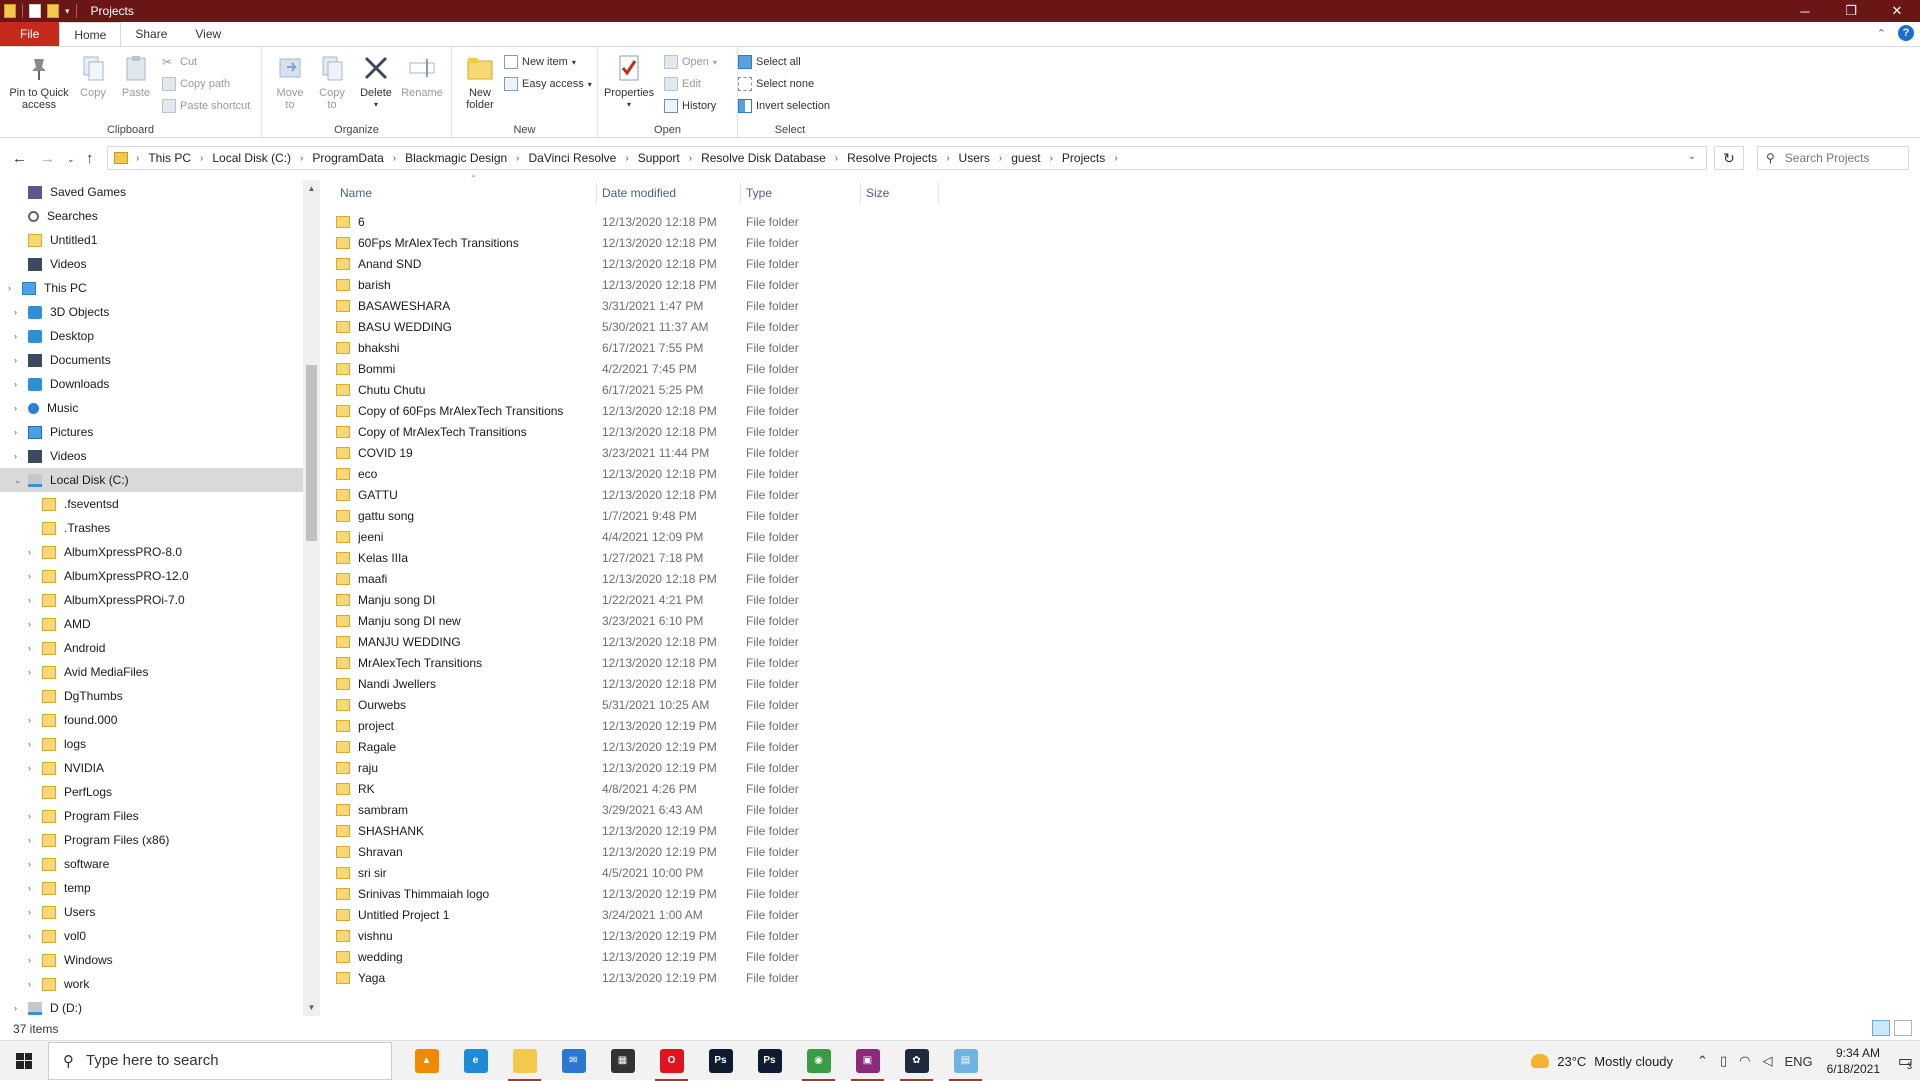 The height and width of the screenshot is (1081, 1920). What do you see at coordinates (220, 1060) in the screenshot?
I see `taskbar-search-input: ⚲ Type here to search` at bounding box center [220, 1060].